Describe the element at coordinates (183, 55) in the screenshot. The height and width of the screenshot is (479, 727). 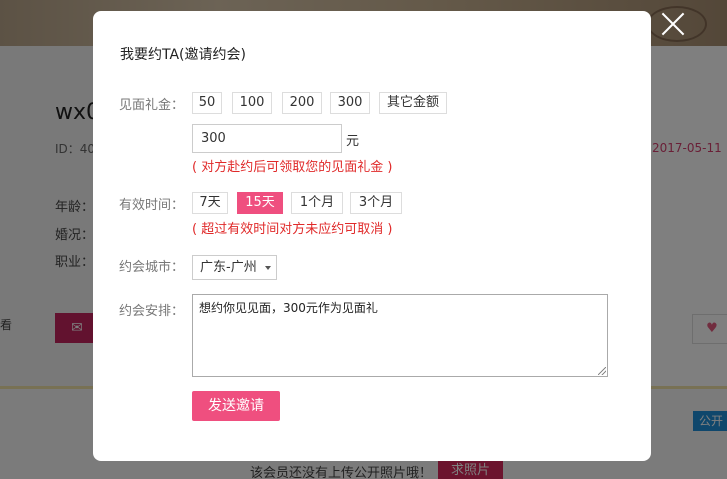
I see `dialog-title: 我要约TA(邀请约会)` at that location.